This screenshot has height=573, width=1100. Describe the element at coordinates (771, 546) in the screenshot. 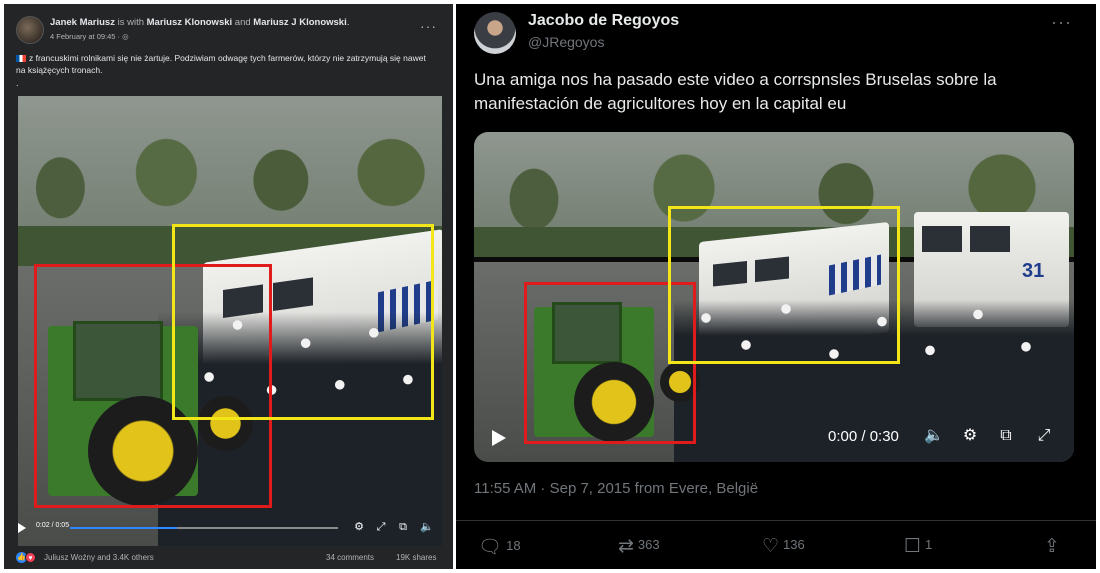

I see `heart-icon: ♡` at that location.